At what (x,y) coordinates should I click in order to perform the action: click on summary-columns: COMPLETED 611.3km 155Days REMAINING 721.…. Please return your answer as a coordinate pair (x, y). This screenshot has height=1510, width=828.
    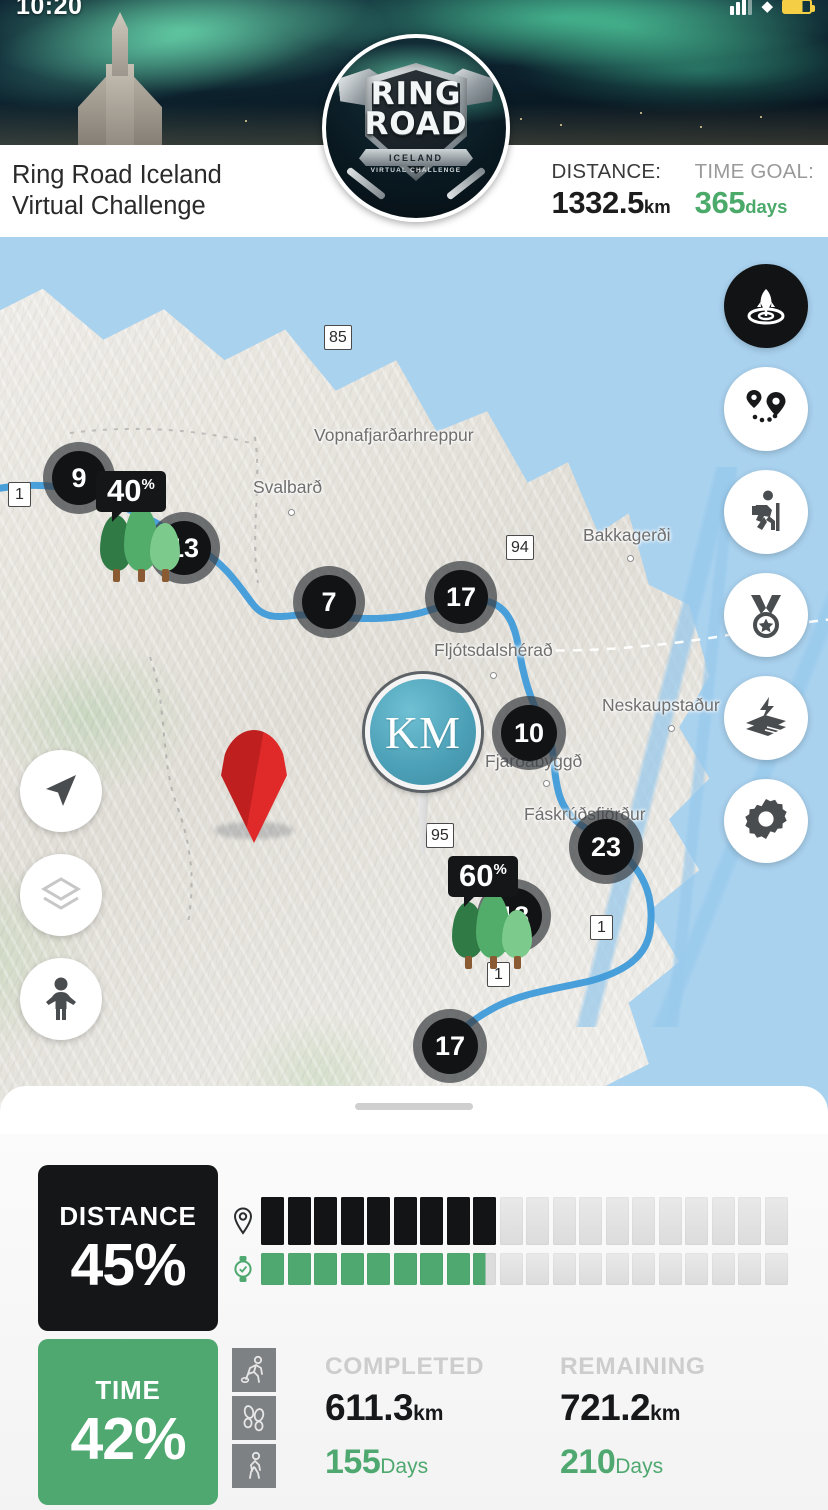
    Looking at the image, I should click on (560, 1420).